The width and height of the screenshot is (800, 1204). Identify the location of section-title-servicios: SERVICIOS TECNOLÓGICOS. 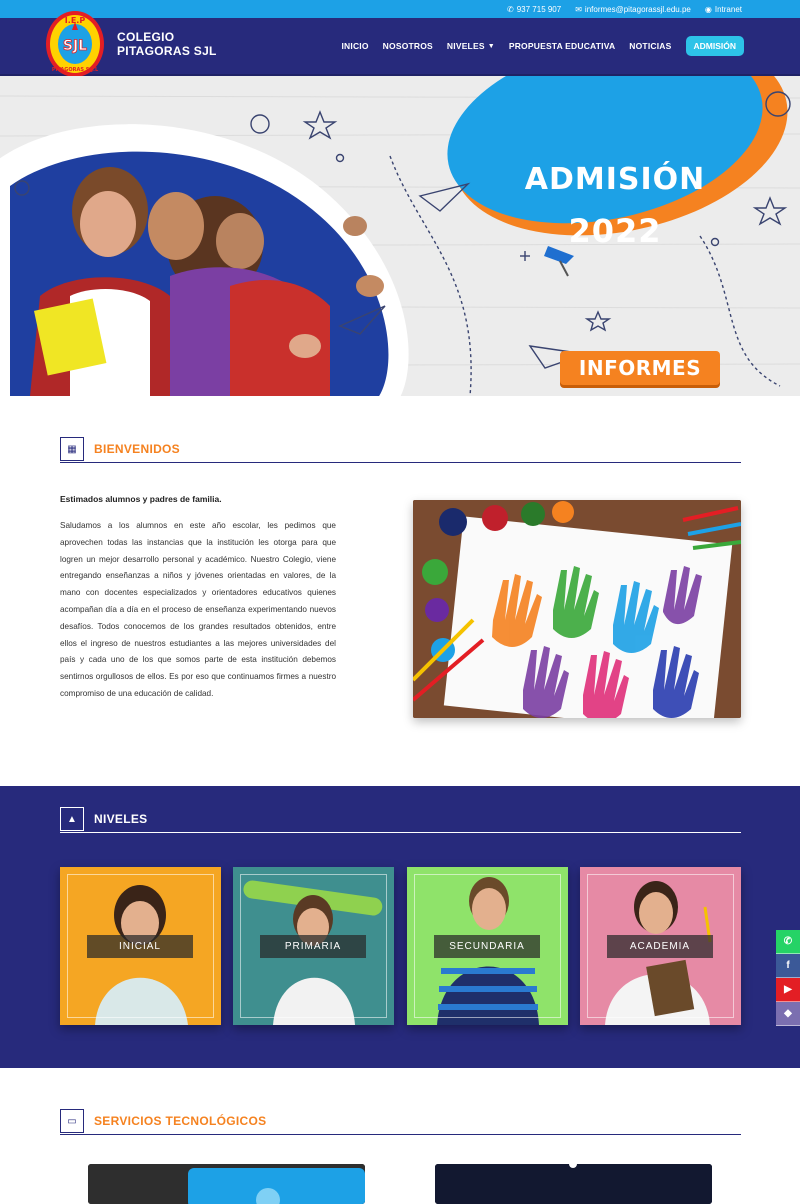
(180, 1121).